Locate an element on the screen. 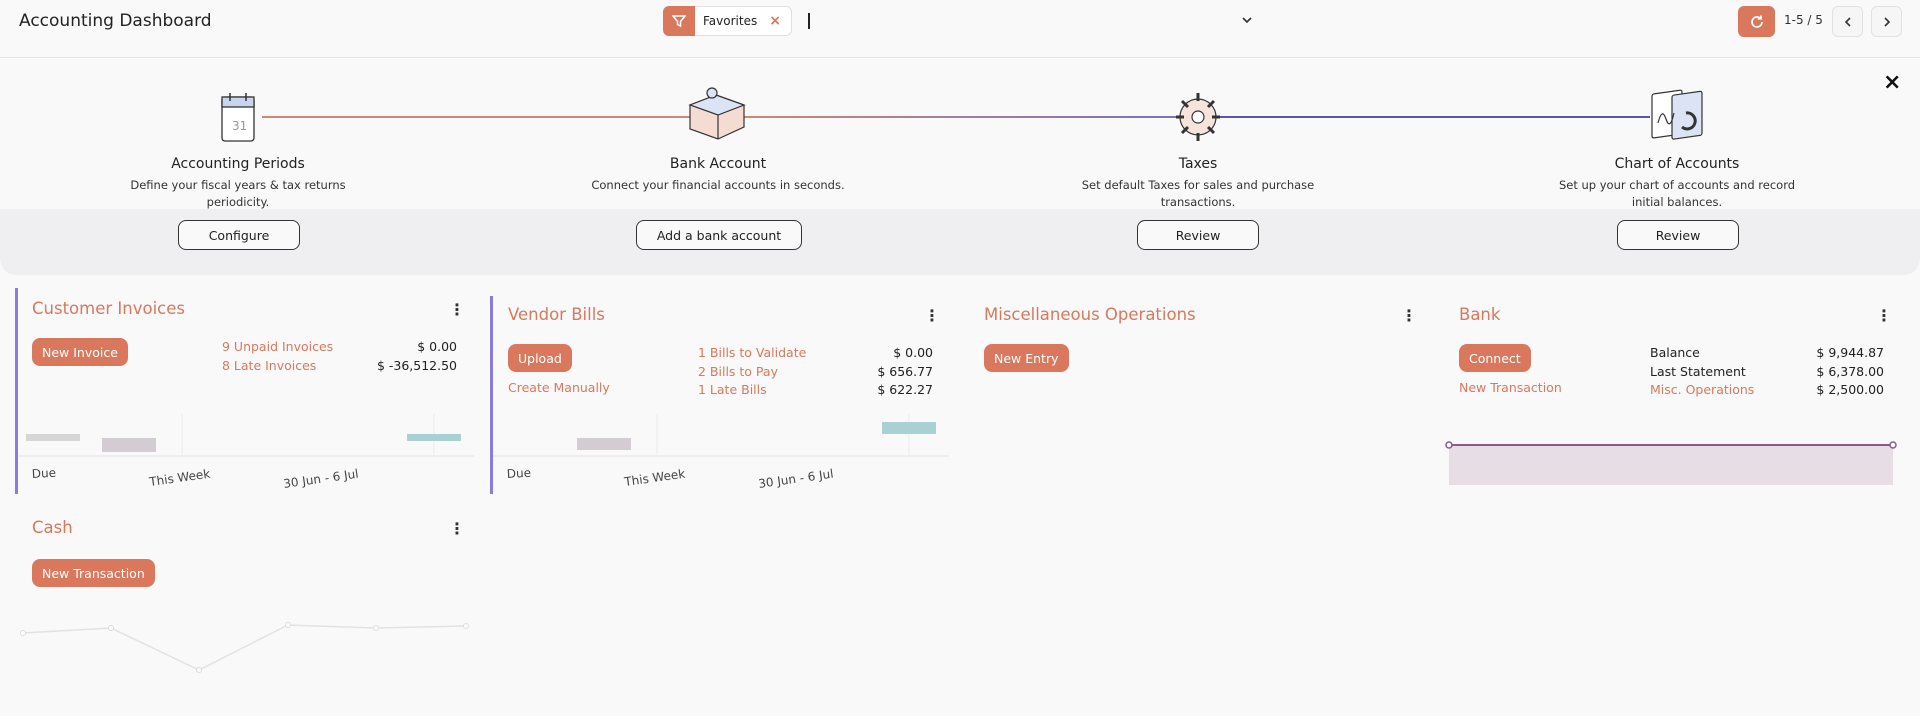 The height and width of the screenshot is (716, 1920). search-options-toggle is located at coordinates (1247, 21).